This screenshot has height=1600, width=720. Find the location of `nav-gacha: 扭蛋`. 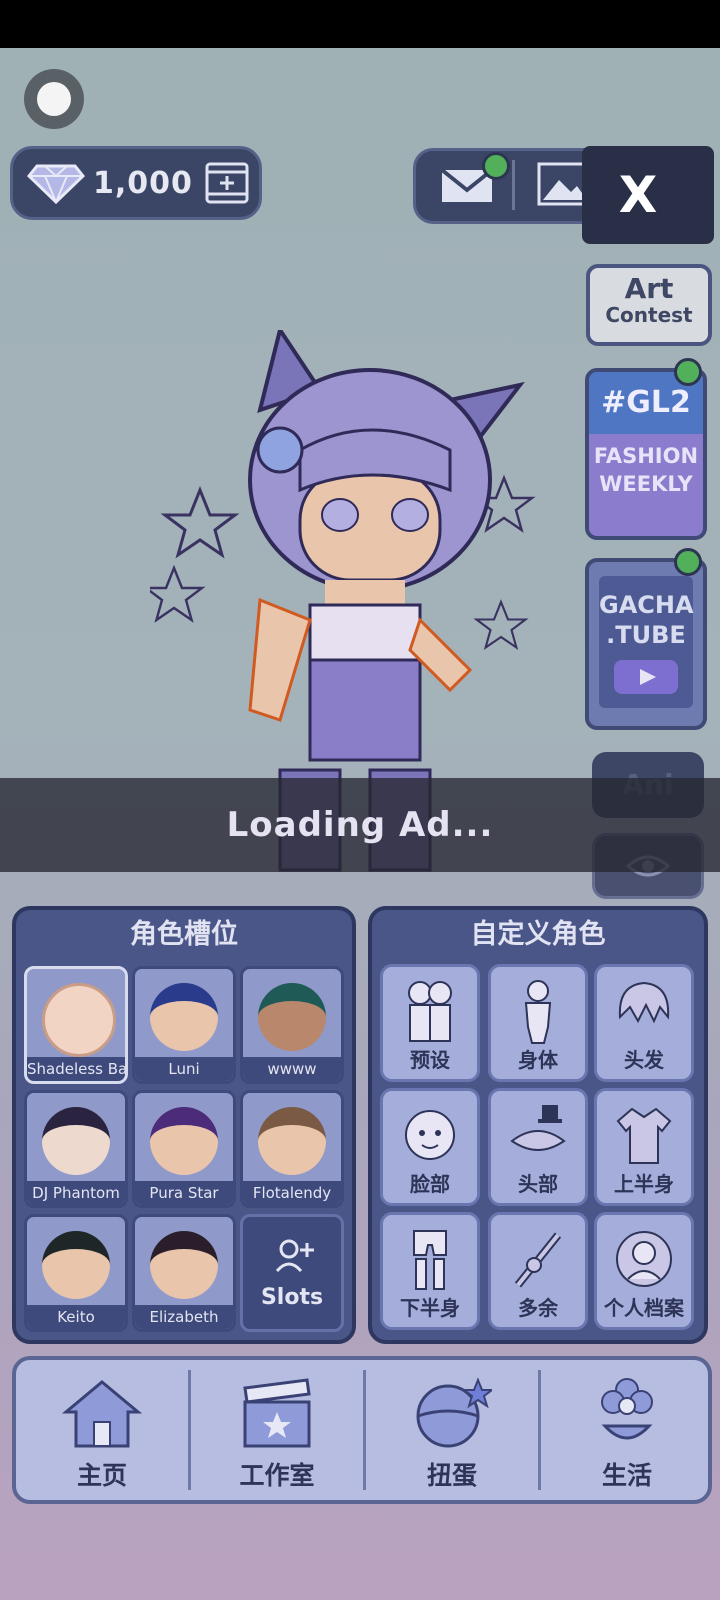

nav-gacha: 扭蛋 is located at coordinates (452, 1430).